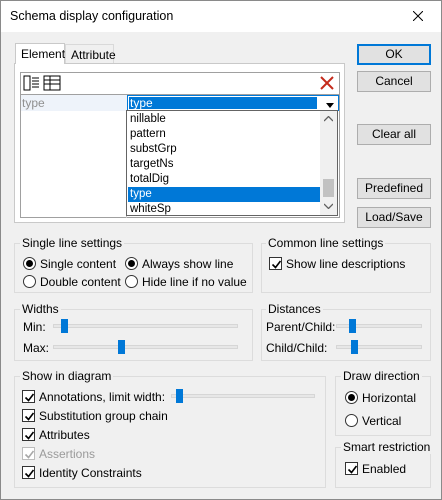  Describe the element at coordinates (224, 164) in the screenshot. I see `list-item: targetNs` at that location.